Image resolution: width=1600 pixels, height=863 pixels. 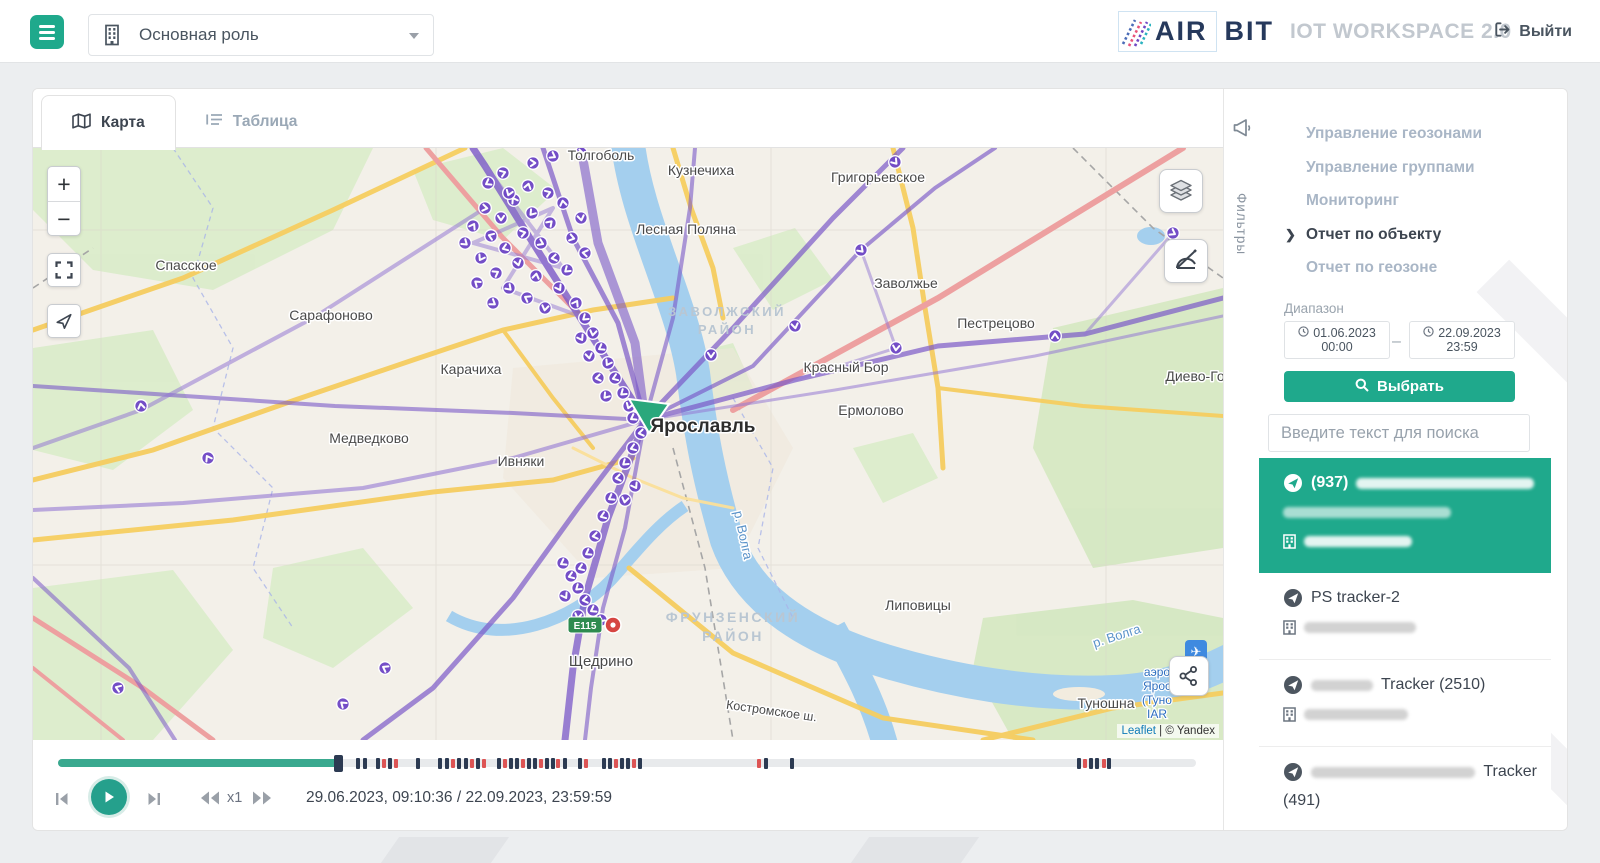 I want to click on skip-to-end-button, so click(x=154, y=799).